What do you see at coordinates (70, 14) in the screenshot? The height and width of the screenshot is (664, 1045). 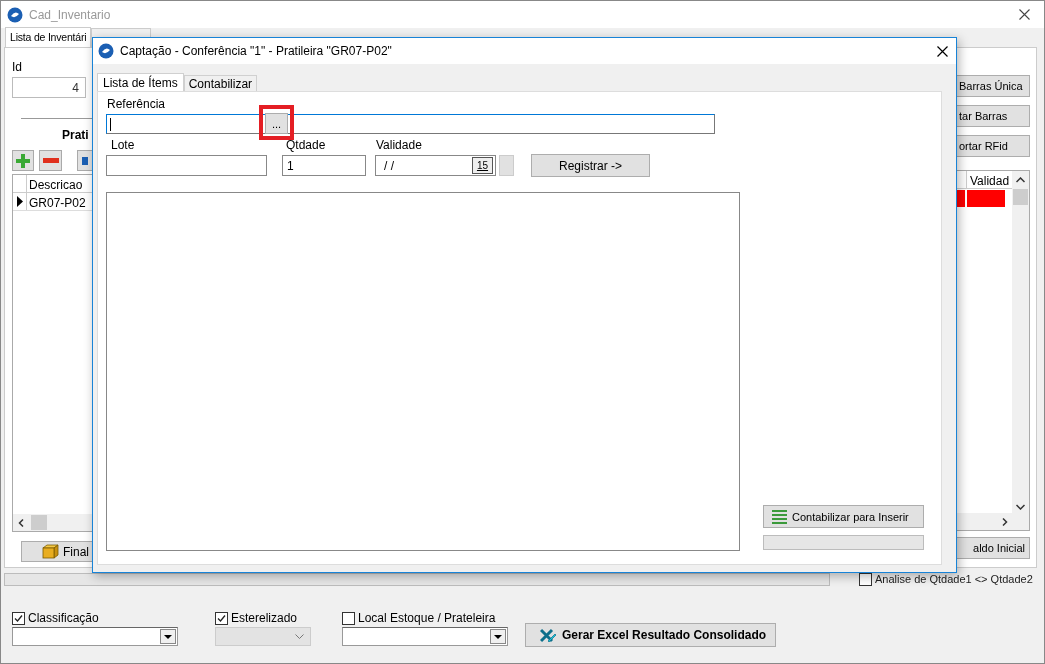 I see `window-title: Cad_Inventario` at bounding box center [70, 14].